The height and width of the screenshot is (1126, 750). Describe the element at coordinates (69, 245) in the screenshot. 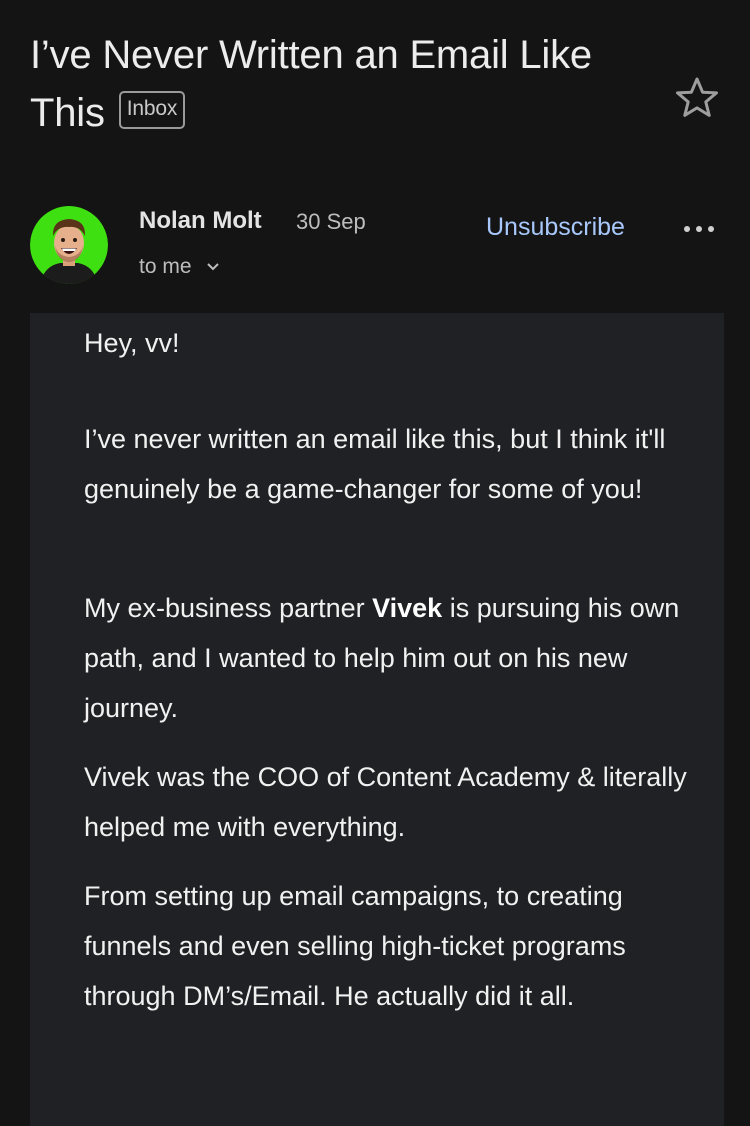

I see `sender-avatar` at that location.